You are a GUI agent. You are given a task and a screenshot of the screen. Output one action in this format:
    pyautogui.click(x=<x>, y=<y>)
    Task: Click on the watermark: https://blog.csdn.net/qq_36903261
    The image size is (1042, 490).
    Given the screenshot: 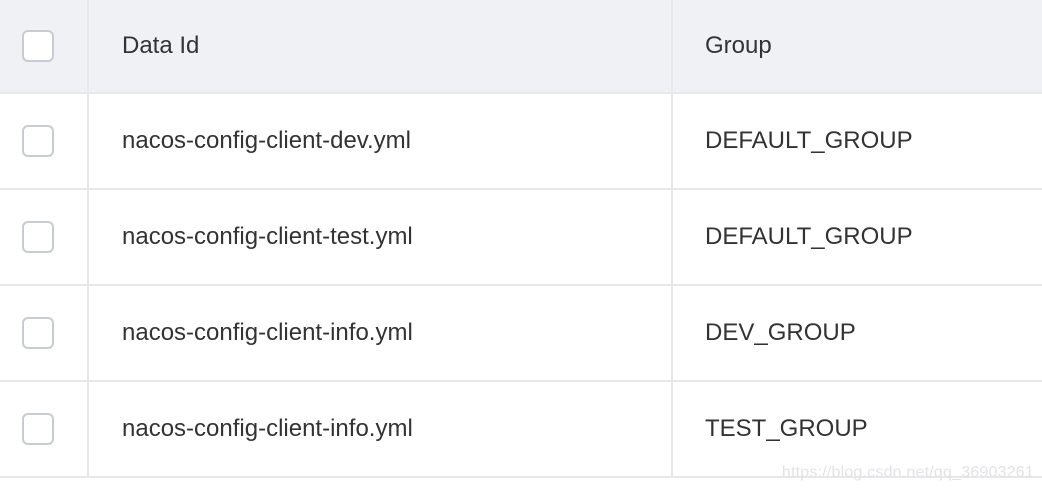 What is the action you would take?
    pyautogui.click(x=907, y=472)
    